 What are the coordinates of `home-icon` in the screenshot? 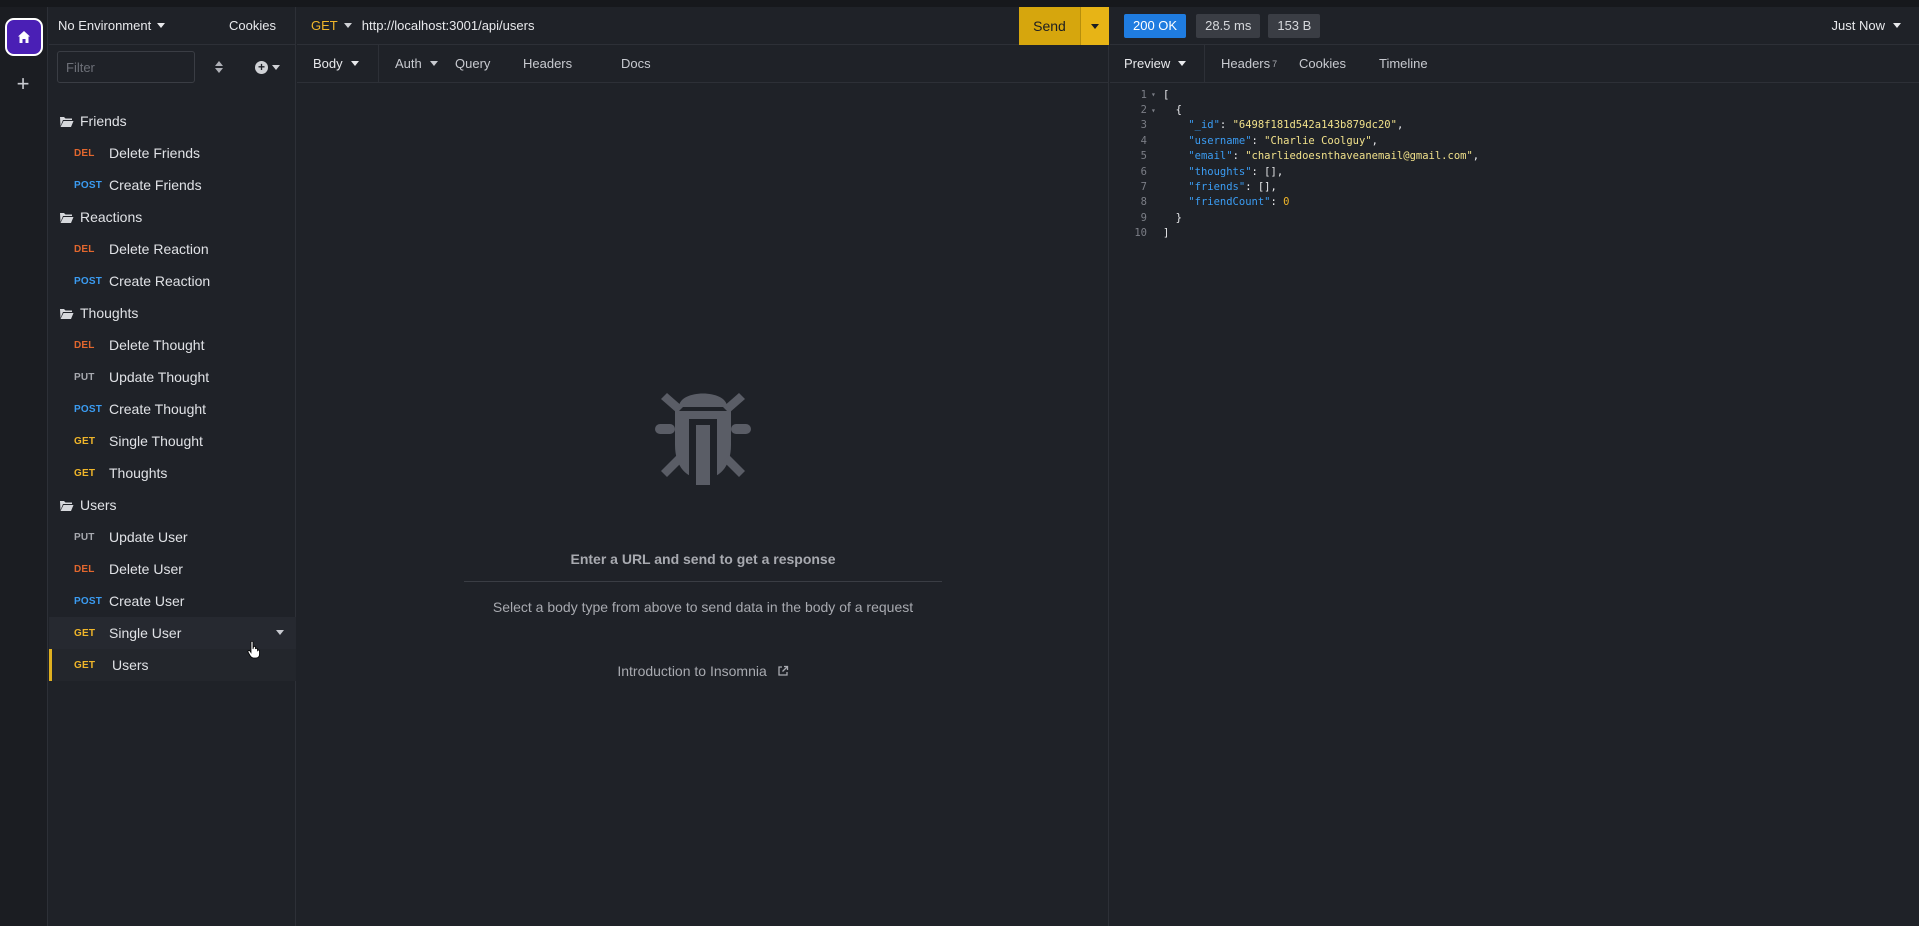 It's located at (24, 37).